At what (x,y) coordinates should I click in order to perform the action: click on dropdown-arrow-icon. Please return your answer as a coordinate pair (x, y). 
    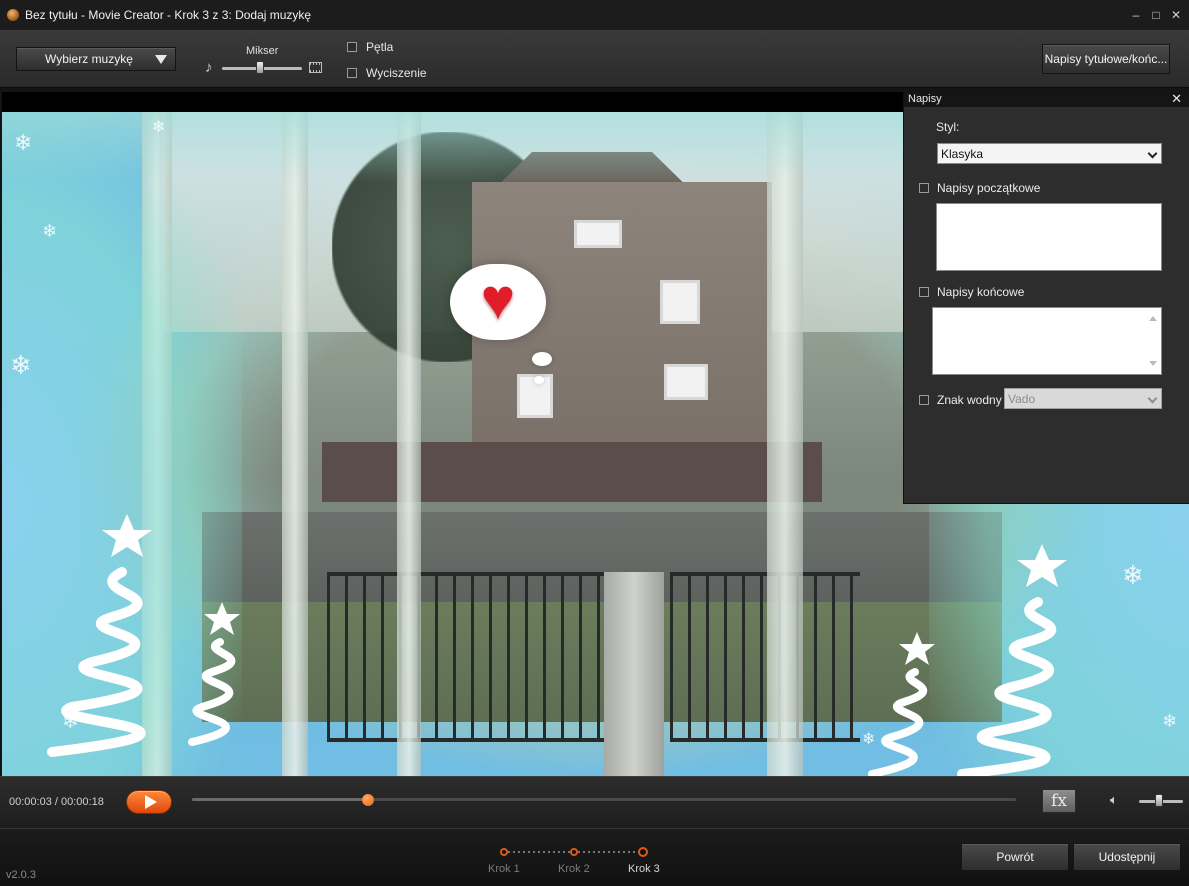
    Looking at the image, I should click on (161, 59).